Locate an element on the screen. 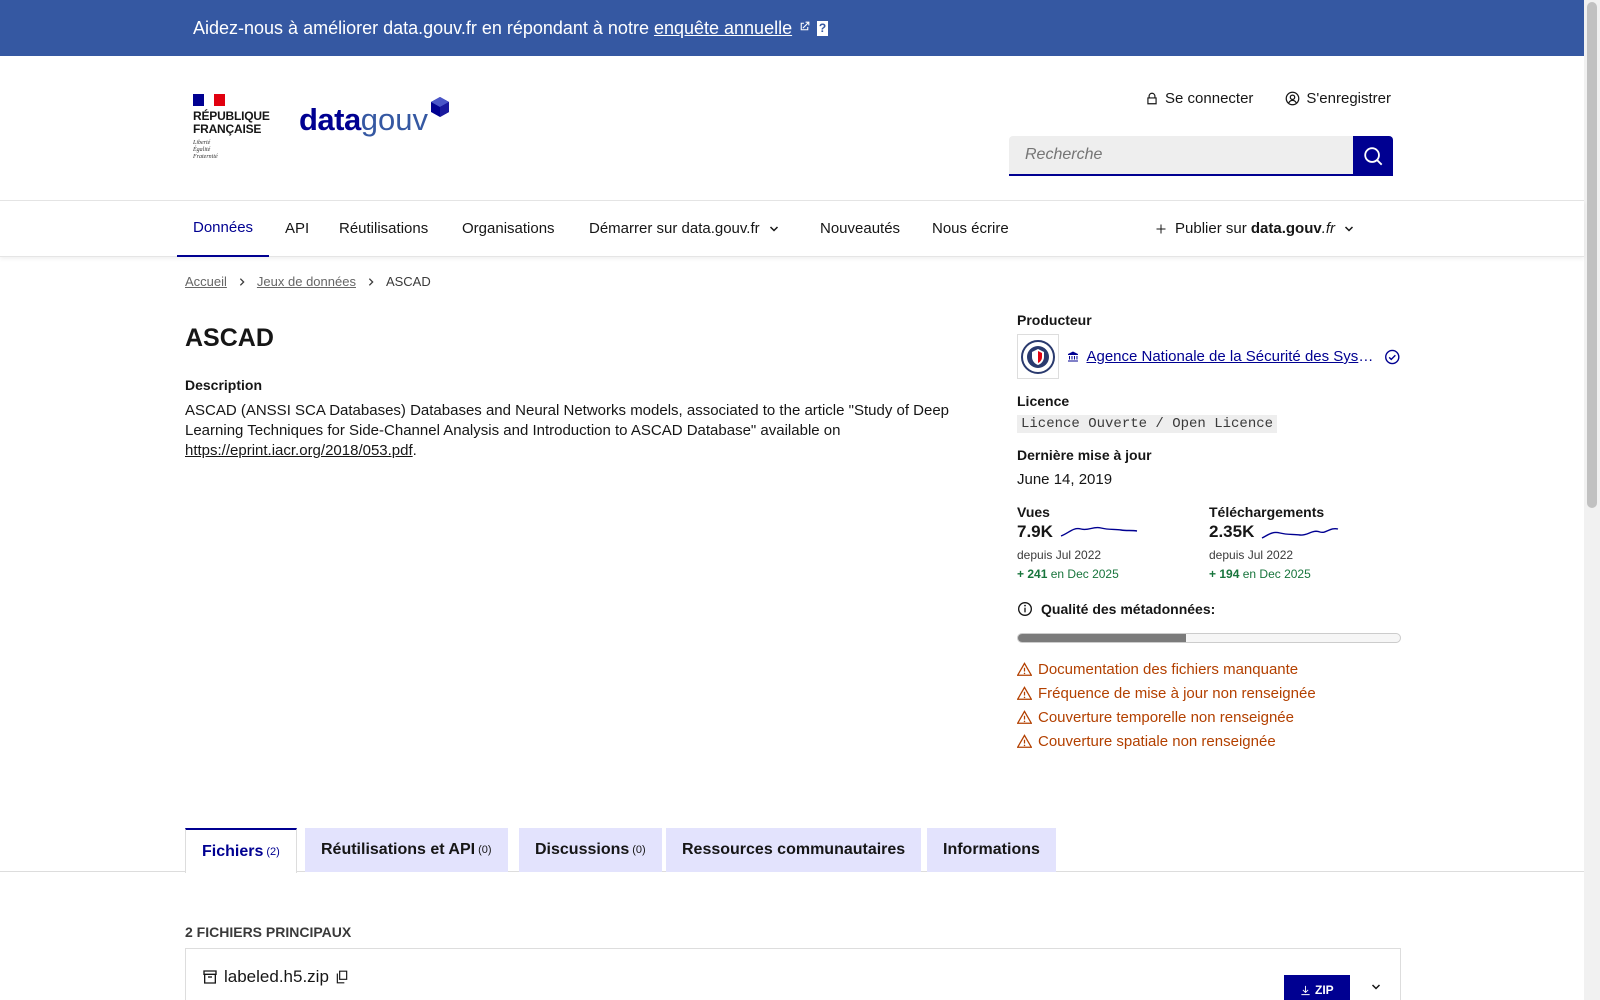  copy-icon is located at coordinates (342, 977).